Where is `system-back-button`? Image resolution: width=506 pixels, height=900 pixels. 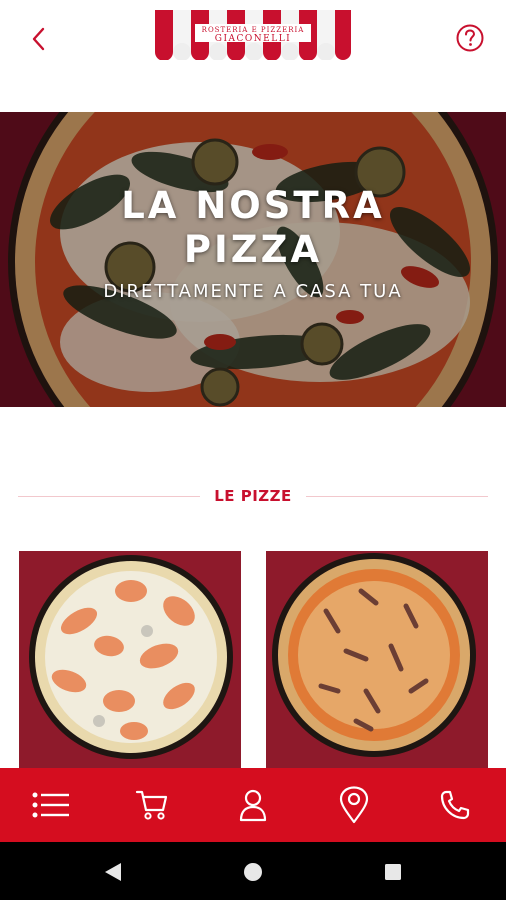
system-back-button is located at coordinates (113, 872).